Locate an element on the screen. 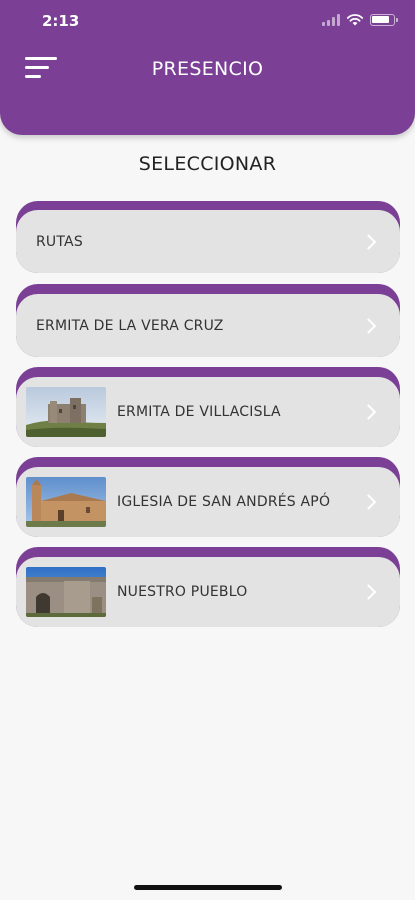 The width and height of the screenshot is (415, 900). list-item-body: IGLESIA DE SAN ANDRÉS APÓ is located at coordinates (208, 502).